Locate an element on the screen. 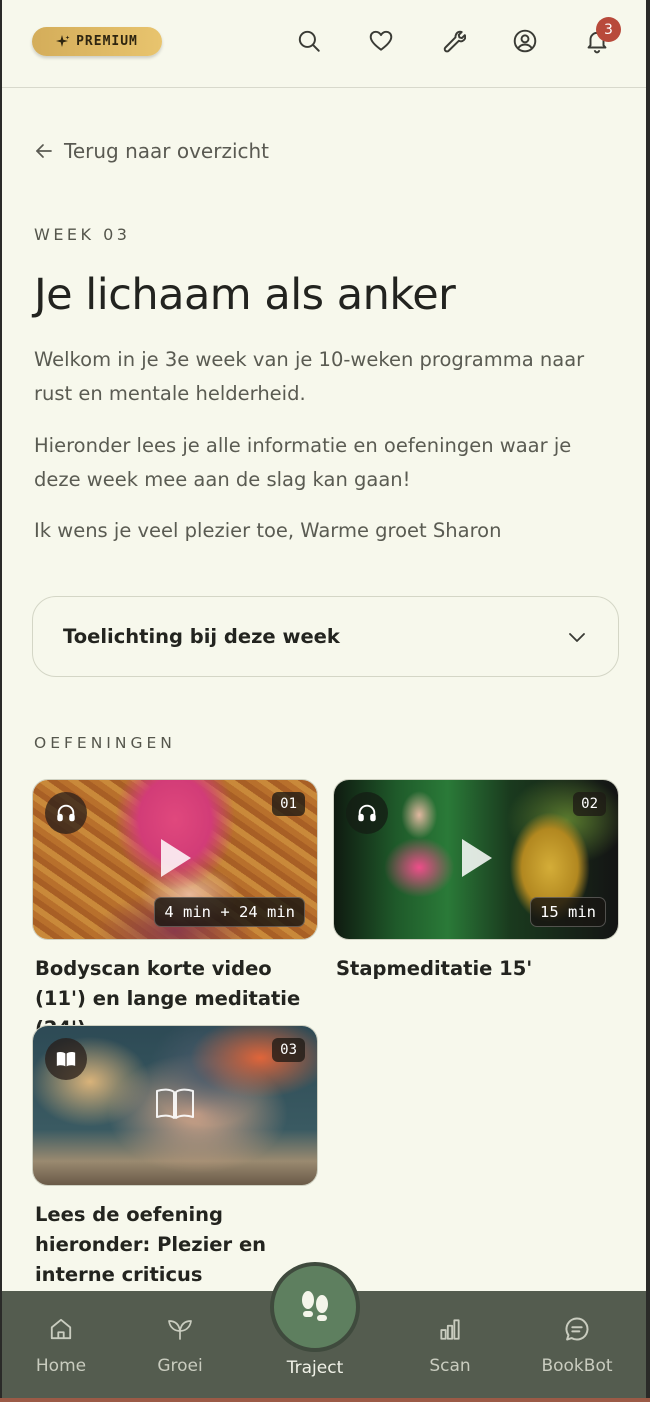 This screenshot has height=1402, width=650. exercise-thumbnail: 02 15 min is located at coordinates (476, 859).